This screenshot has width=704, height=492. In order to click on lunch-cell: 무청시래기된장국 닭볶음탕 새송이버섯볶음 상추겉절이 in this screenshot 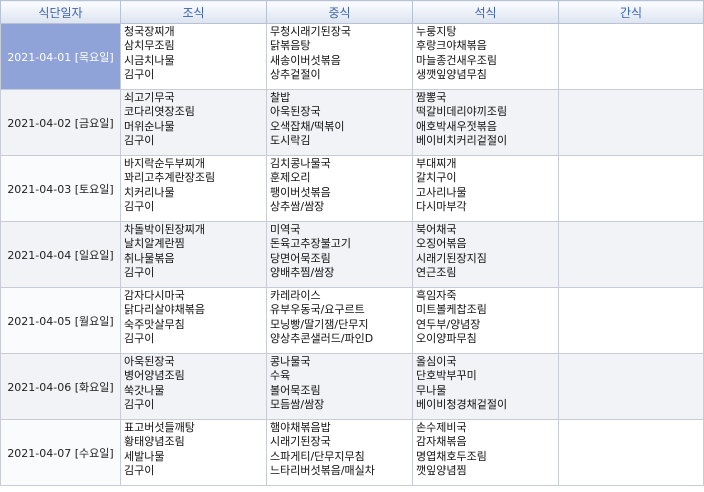, I will do `click(339, 56)`.